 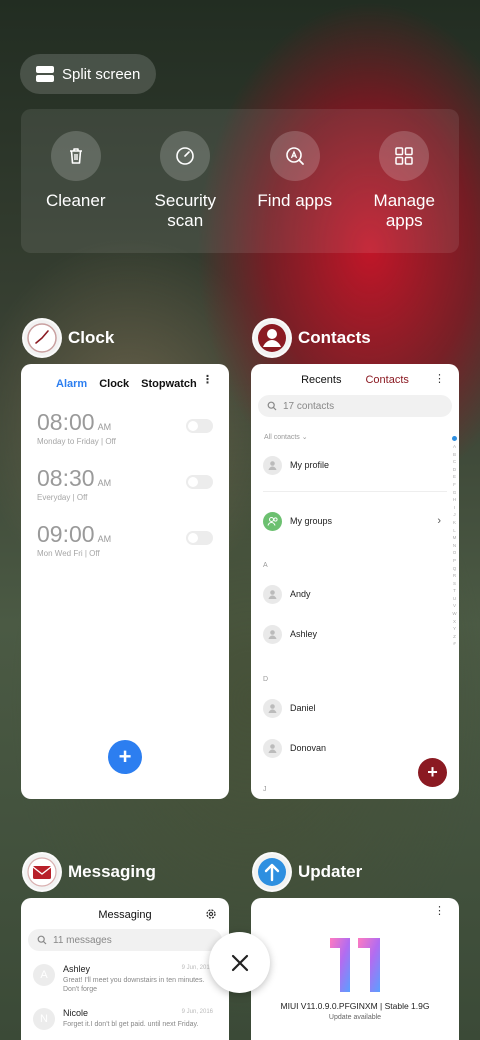 What do you see at coordinates (454, 546) in the screenshot?
I see `alphabet-index-letter: N` at bounding box center [454, 546].